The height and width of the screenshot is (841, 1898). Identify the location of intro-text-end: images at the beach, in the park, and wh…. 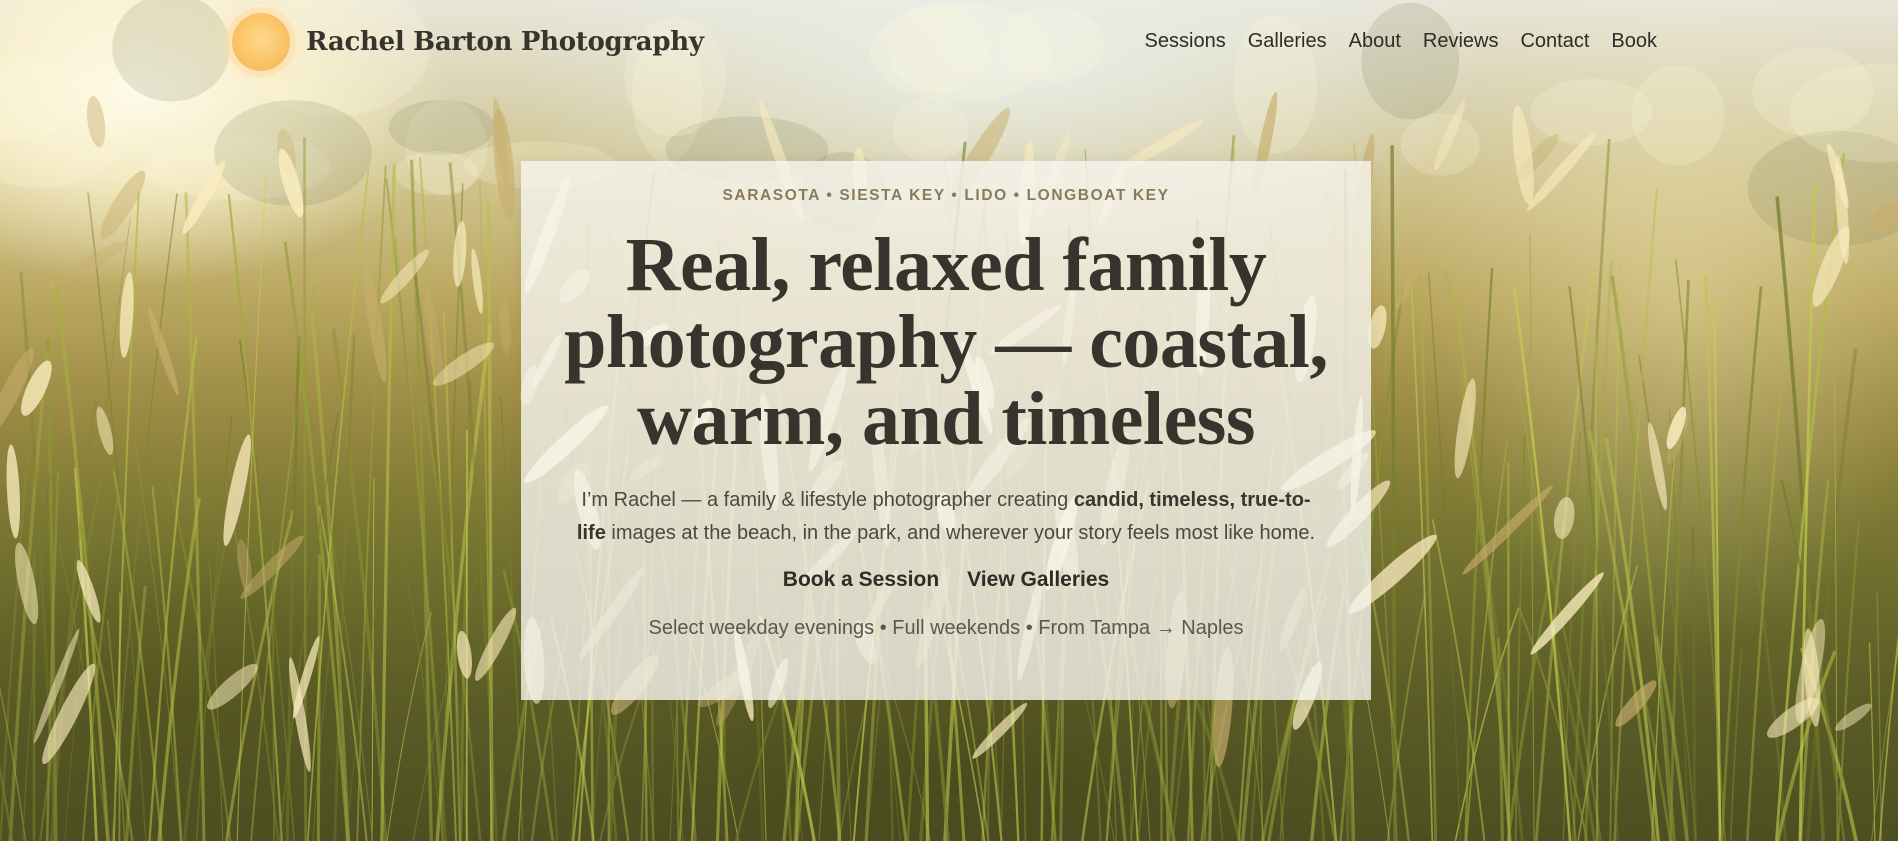
(960, 533).